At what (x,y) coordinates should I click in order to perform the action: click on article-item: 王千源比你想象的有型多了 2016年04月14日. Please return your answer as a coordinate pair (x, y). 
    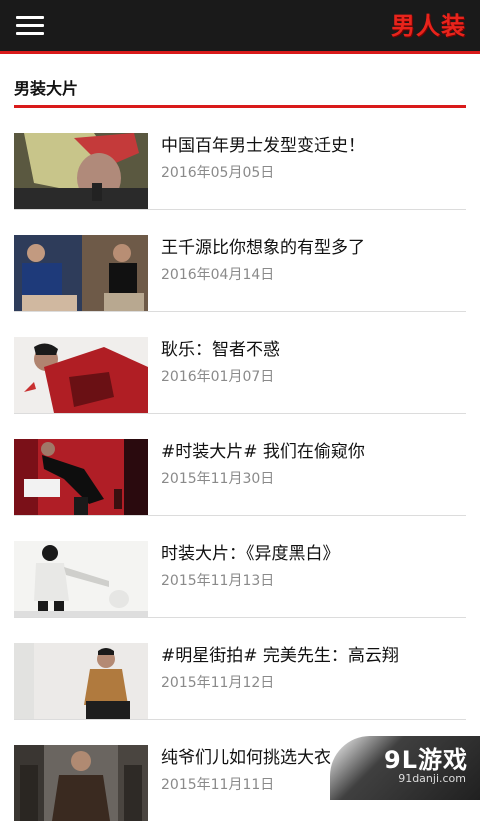
    Looking at the image, I should click on (240, 261).